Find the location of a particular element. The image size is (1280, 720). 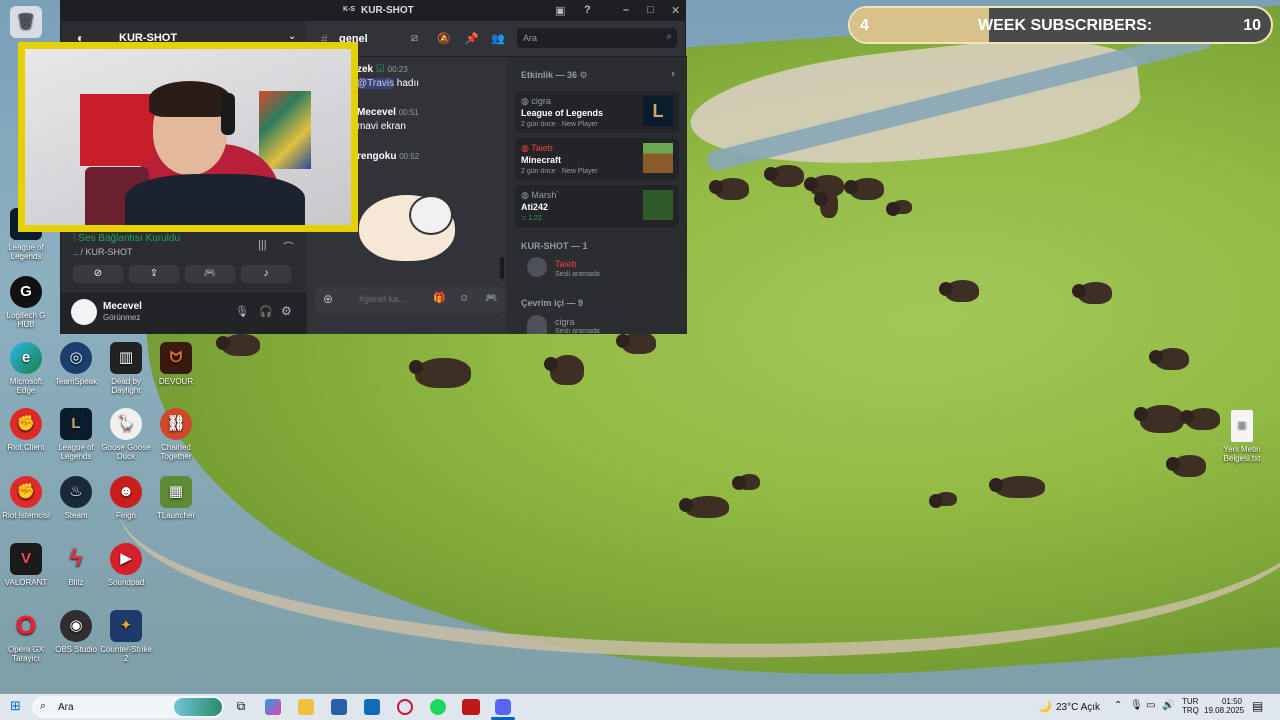

subscriber-goal-bar: 4 WEEK SUBSCRIBERS: 10 is located at coordinates (1060, 25).